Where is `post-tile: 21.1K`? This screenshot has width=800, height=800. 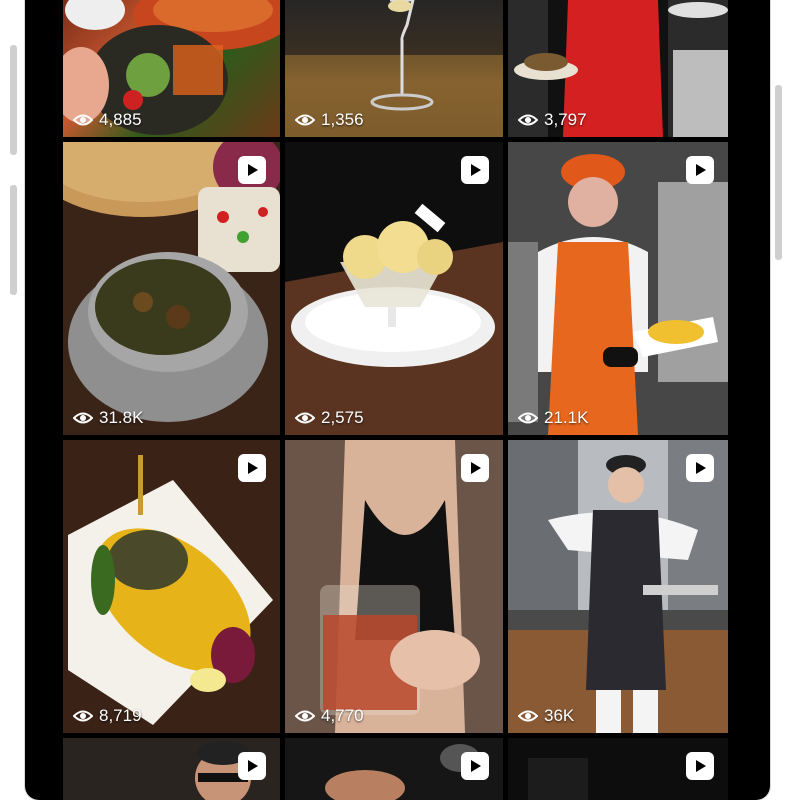 post-tile: 21.1K is located at coordinates (618, 288).